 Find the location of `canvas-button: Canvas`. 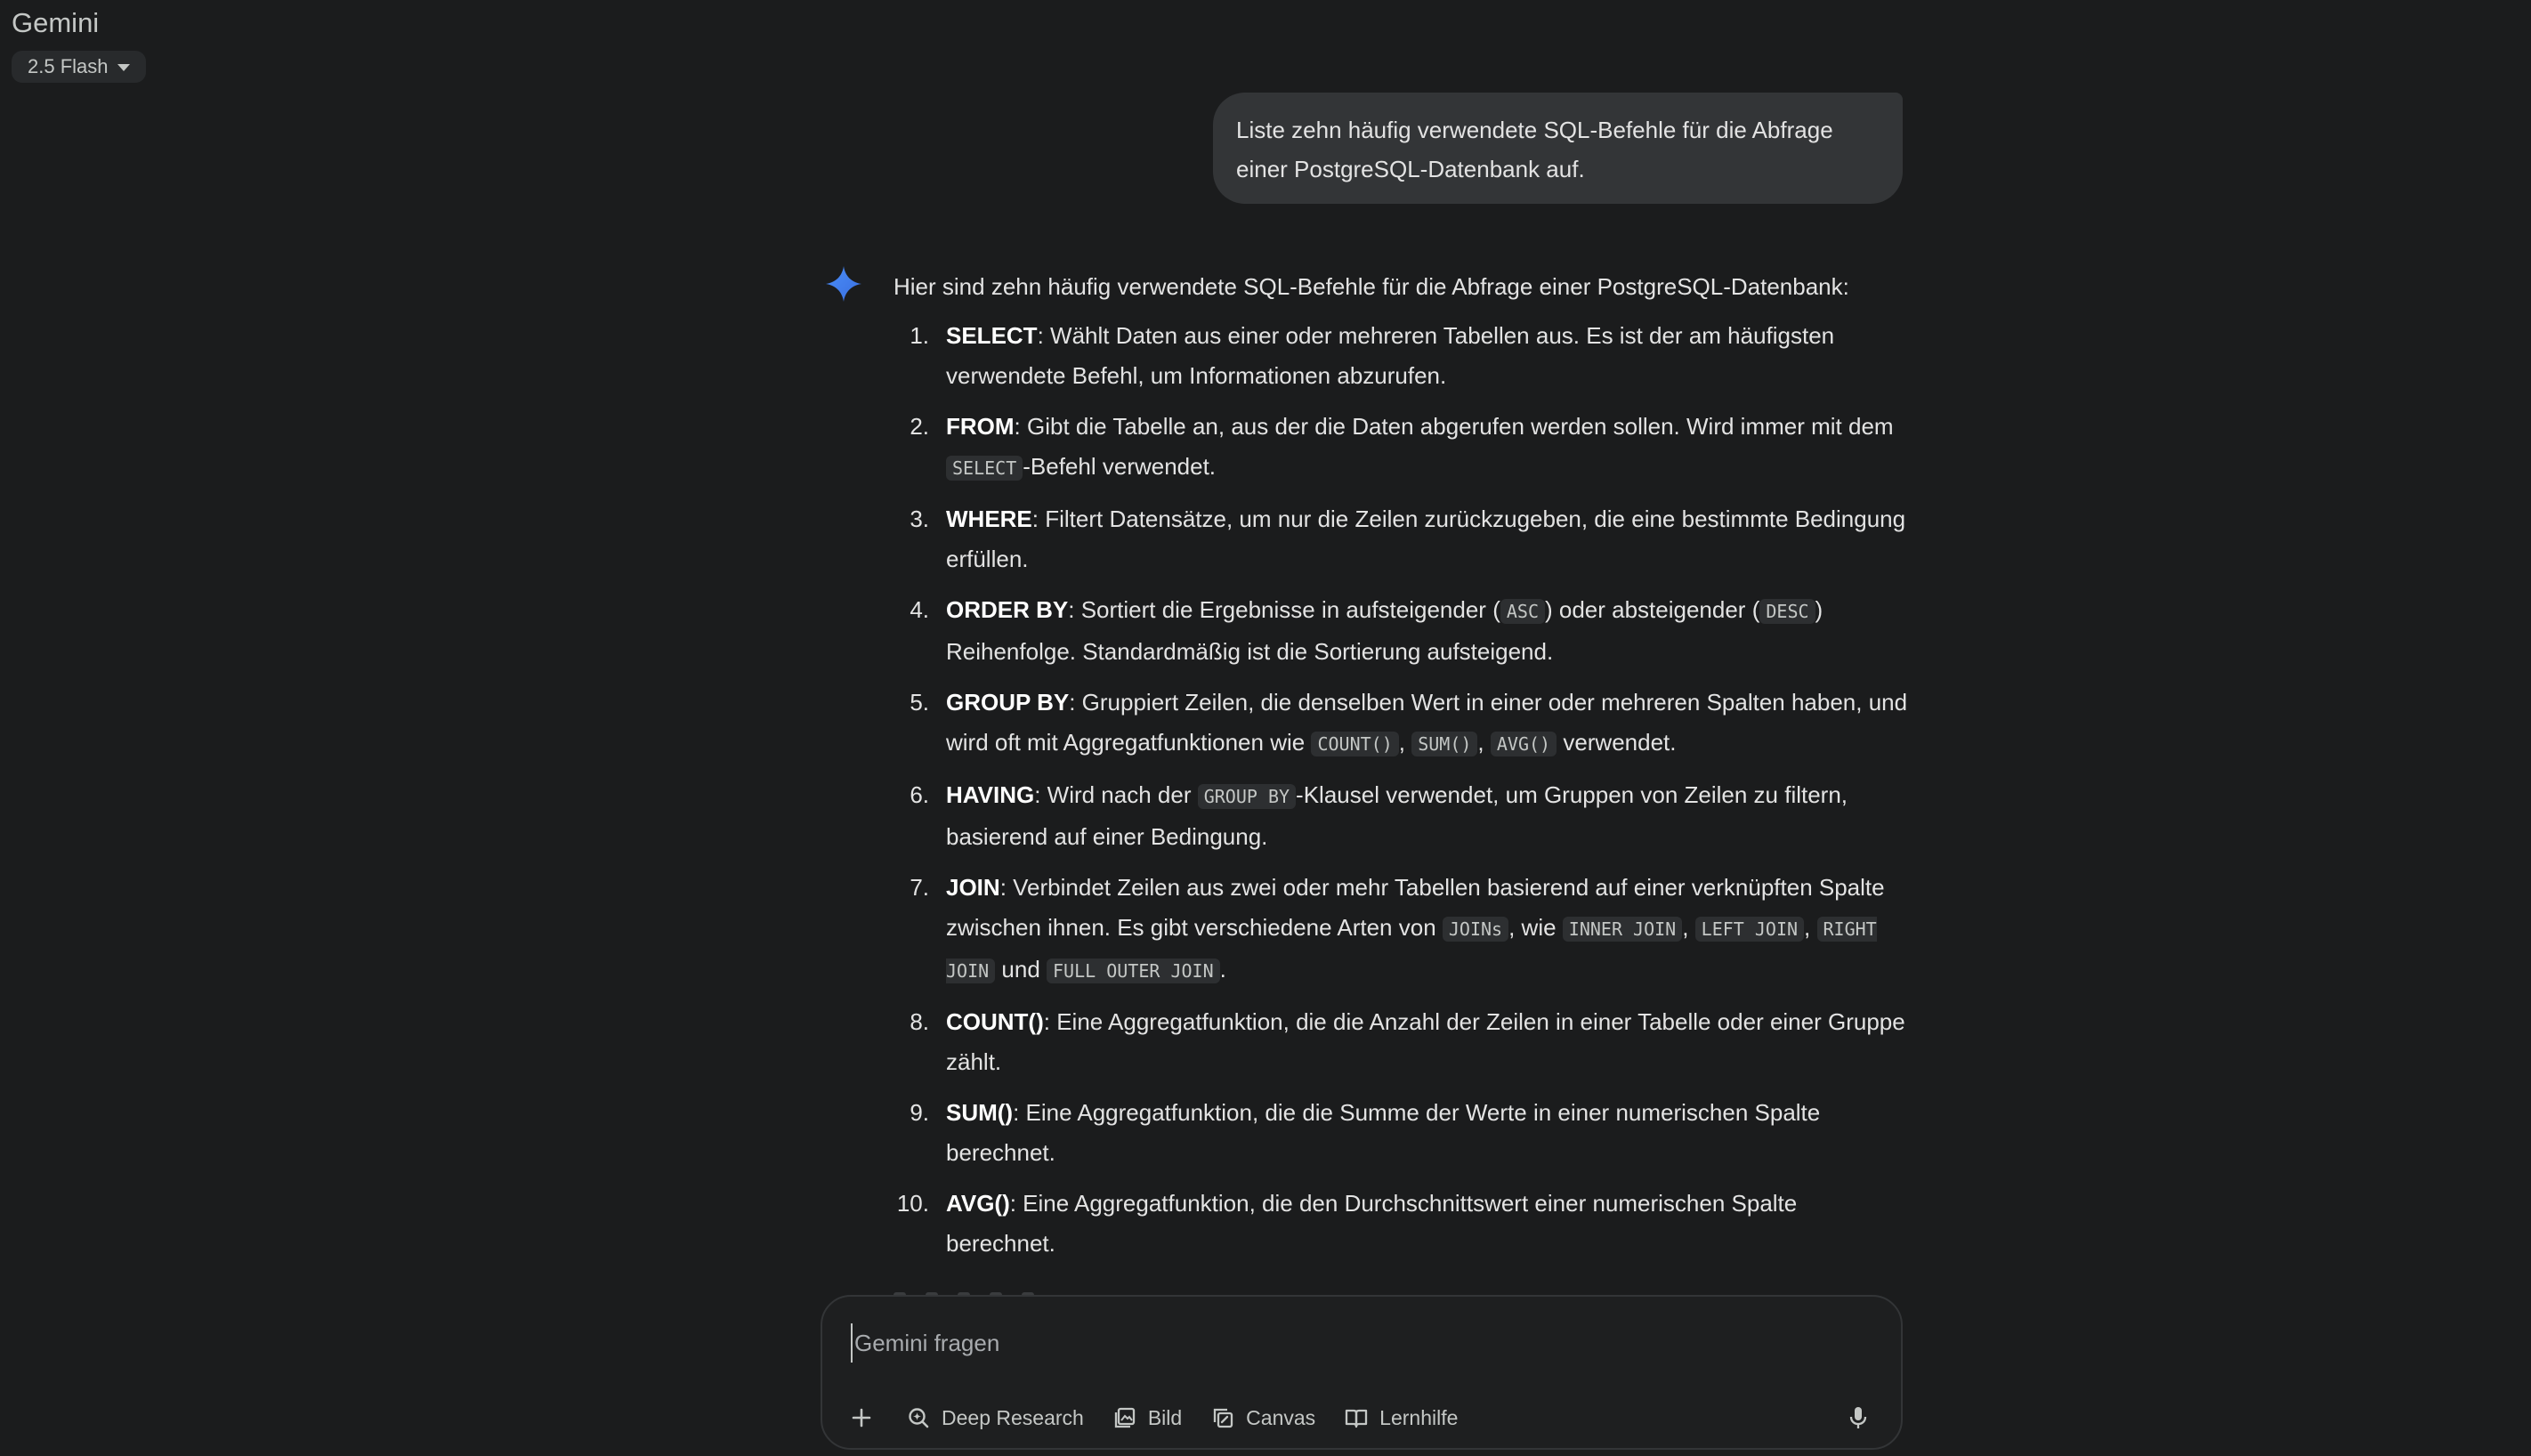

canvas-button: Canvas is located at coordinates (1263, 1417).